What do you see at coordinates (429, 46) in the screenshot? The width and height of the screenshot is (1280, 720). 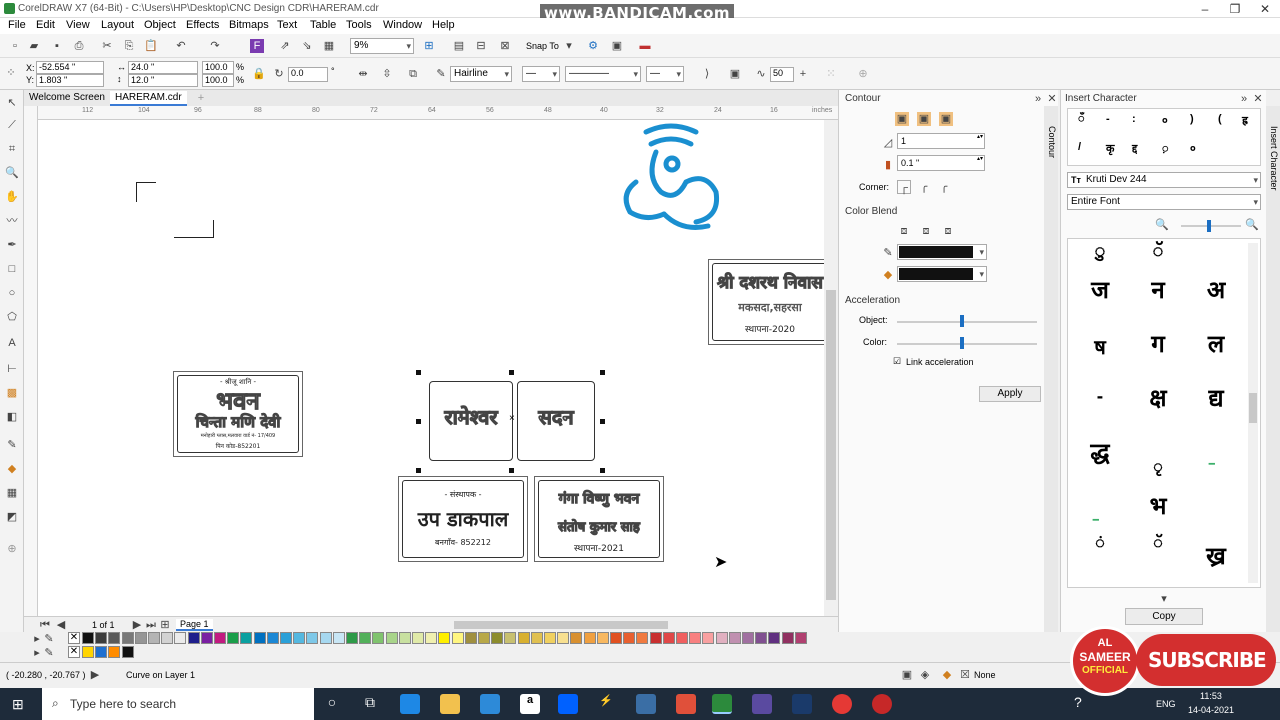 I see `zoom-fit-icon: ⊞` at bounding box center [429, 46].